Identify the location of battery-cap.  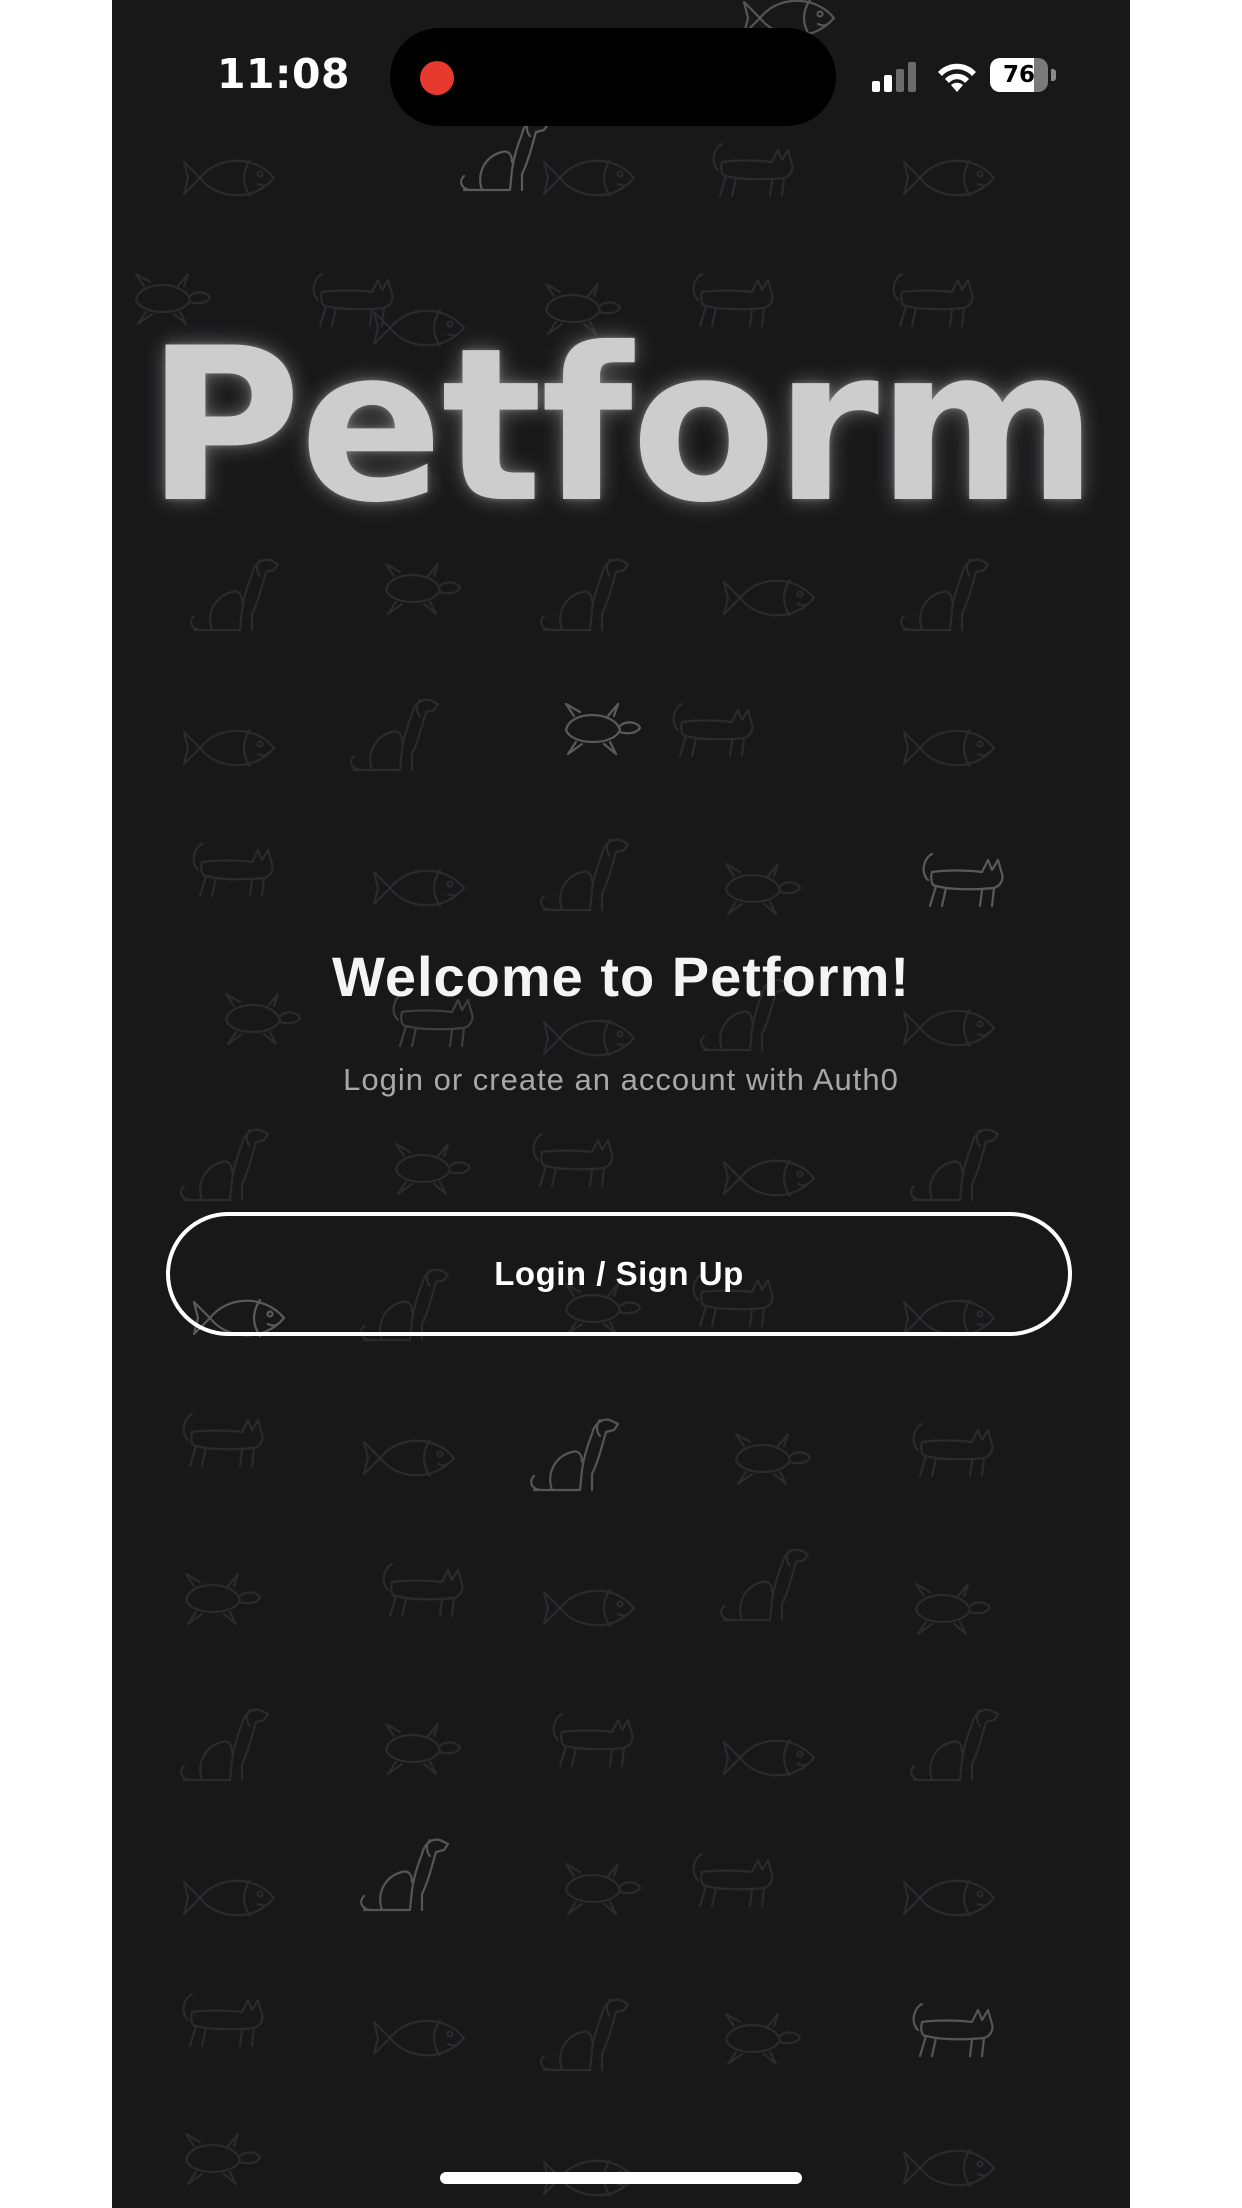
(1053, 75).